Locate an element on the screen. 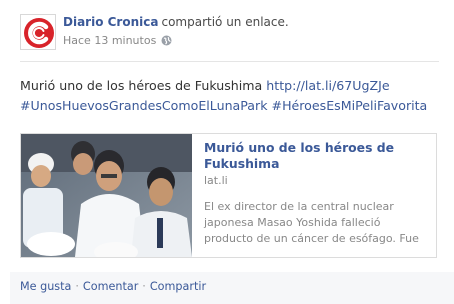  author-line: Diario Cronica compartió un enlace. is located at coordinates (176, 22).